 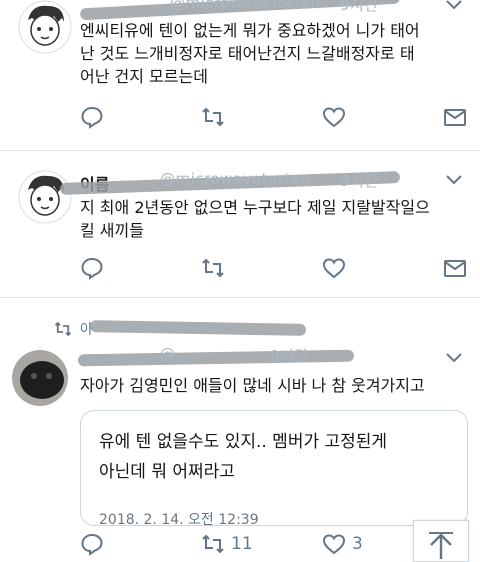 I want to click on tweet-text: 지 최애 2년동안 없으면 누구보다 제일 지랄발작일으 킬 새끼들, so click(x=255, y=219).